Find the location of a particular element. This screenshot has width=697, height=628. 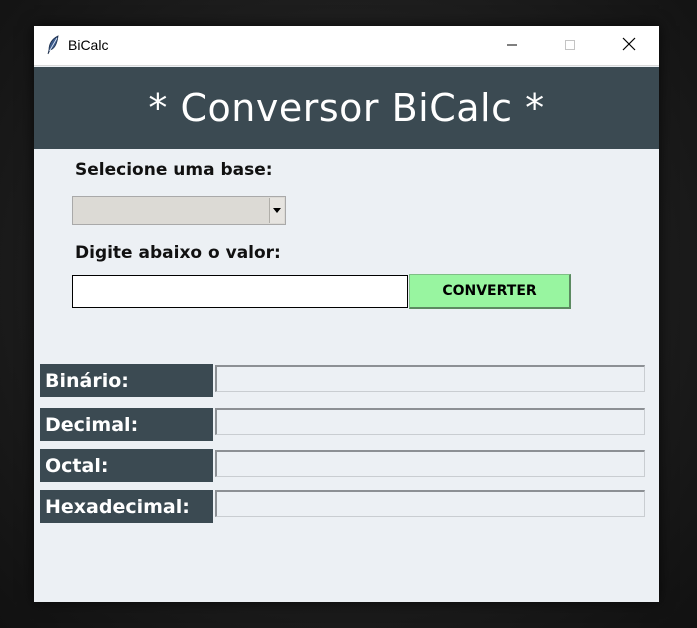

base-label: Selecione uma base: is located at coordinates (174, 170).